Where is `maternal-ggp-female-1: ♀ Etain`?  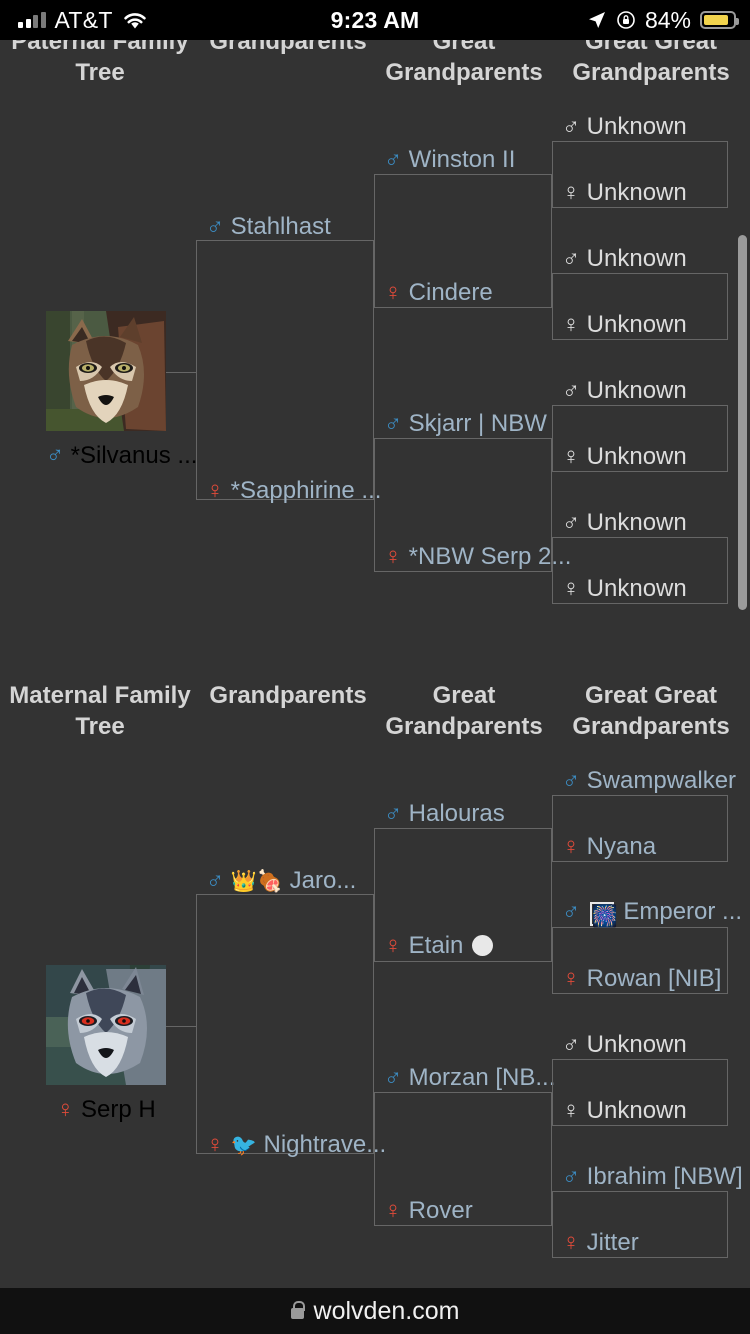
maternal-ggp-female-1: ♀ Etain is located at coordinates (439, 946).